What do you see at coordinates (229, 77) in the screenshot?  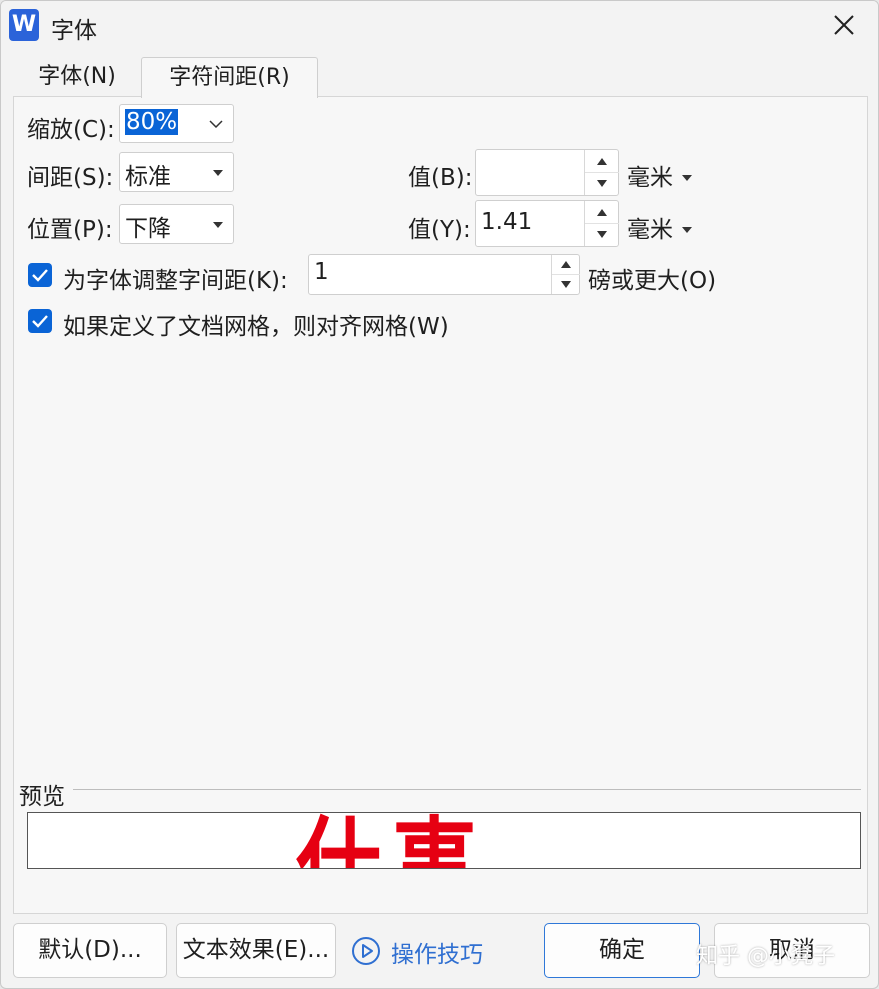 I see `tab-character-spacing: 字符间距(R)` at bounding box center [229, 77].